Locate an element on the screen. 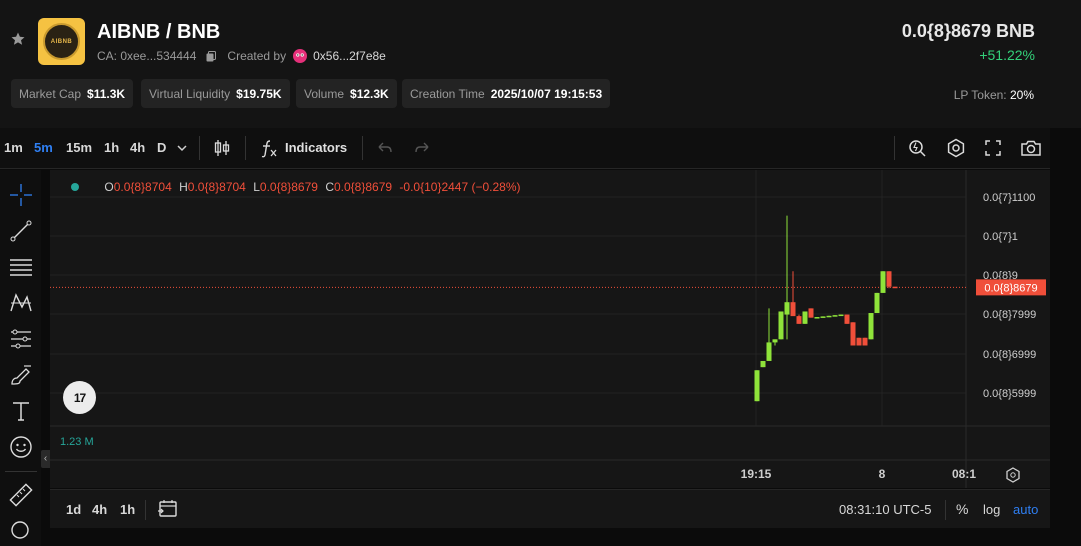  chart-toolbar: 1m 5m 15m 1h 4h D Indicators is located at coordinates (525, 148).